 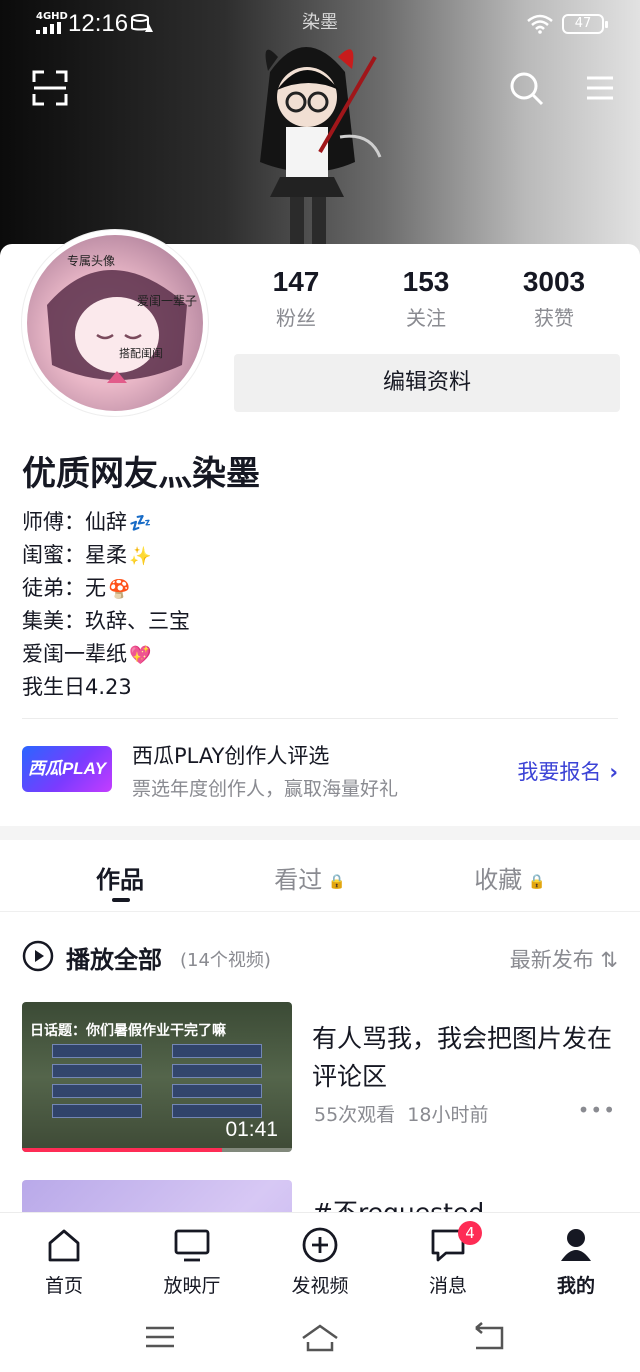 I want to click on banner-character-image, so click(x=321, y=149).